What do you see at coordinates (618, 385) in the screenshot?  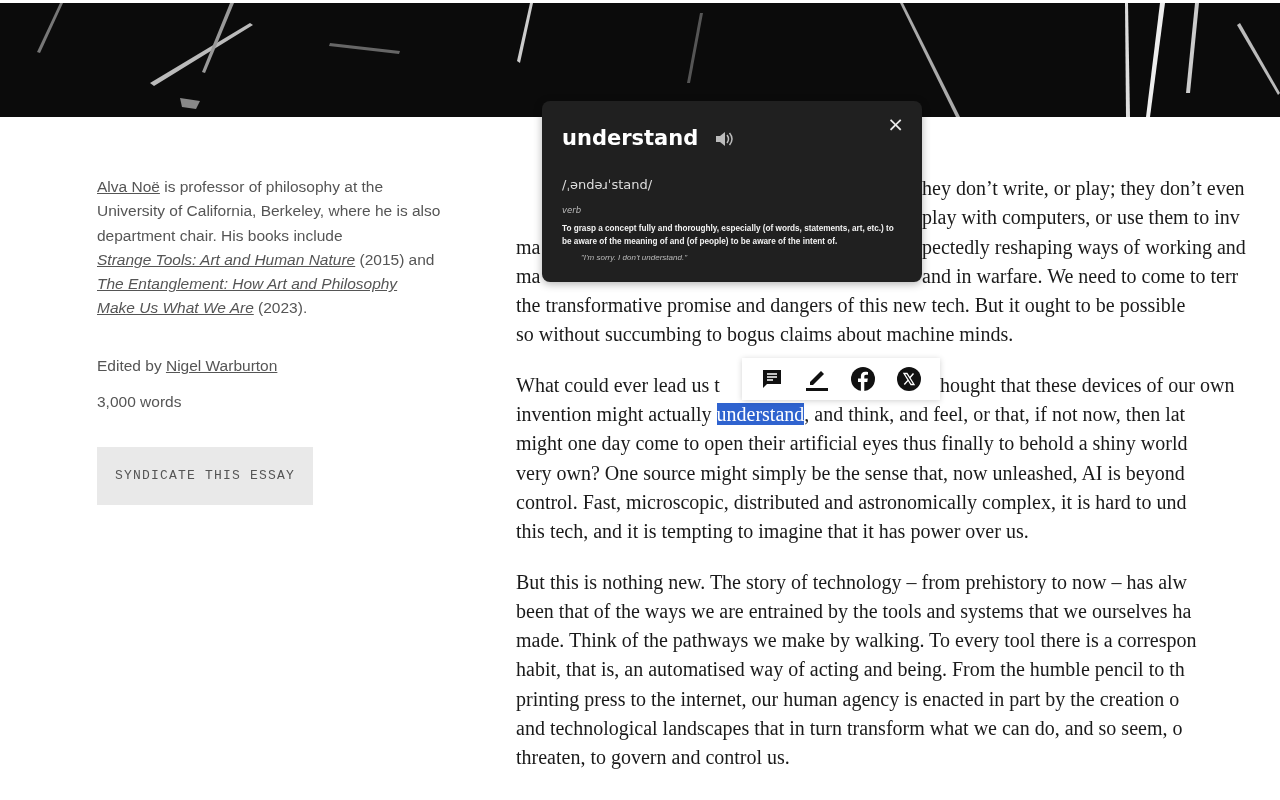 I see `article-text: What could ever lead us t` at bounding box center [618, 385].